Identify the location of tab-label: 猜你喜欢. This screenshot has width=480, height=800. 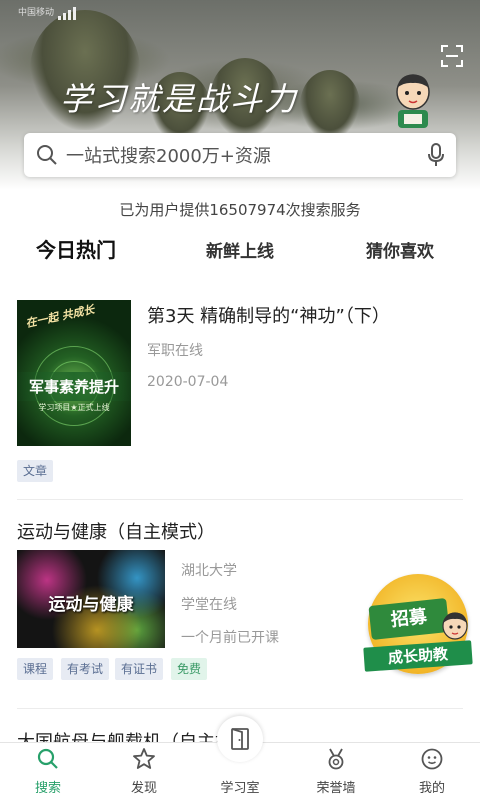
(400, 252).